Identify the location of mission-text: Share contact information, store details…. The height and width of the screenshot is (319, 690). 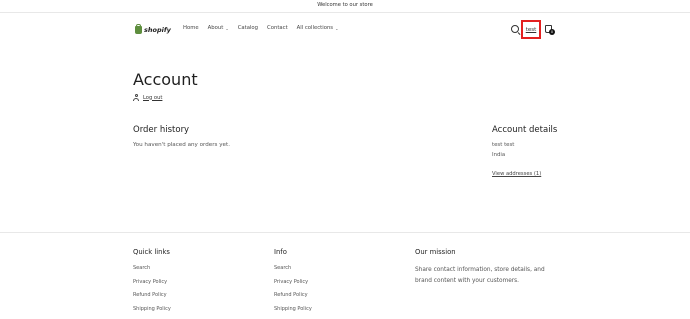
(482, 276).